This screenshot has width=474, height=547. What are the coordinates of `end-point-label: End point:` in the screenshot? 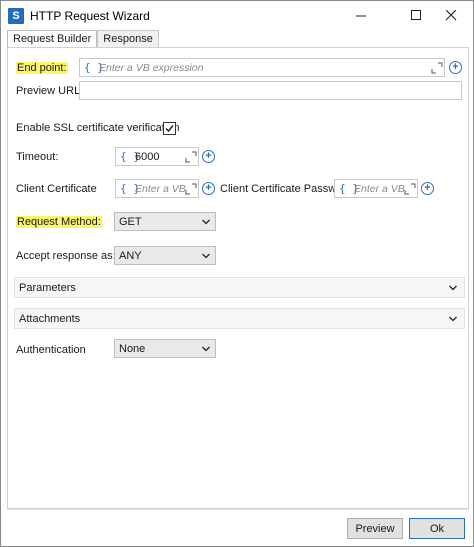 It's located at (42, 68).